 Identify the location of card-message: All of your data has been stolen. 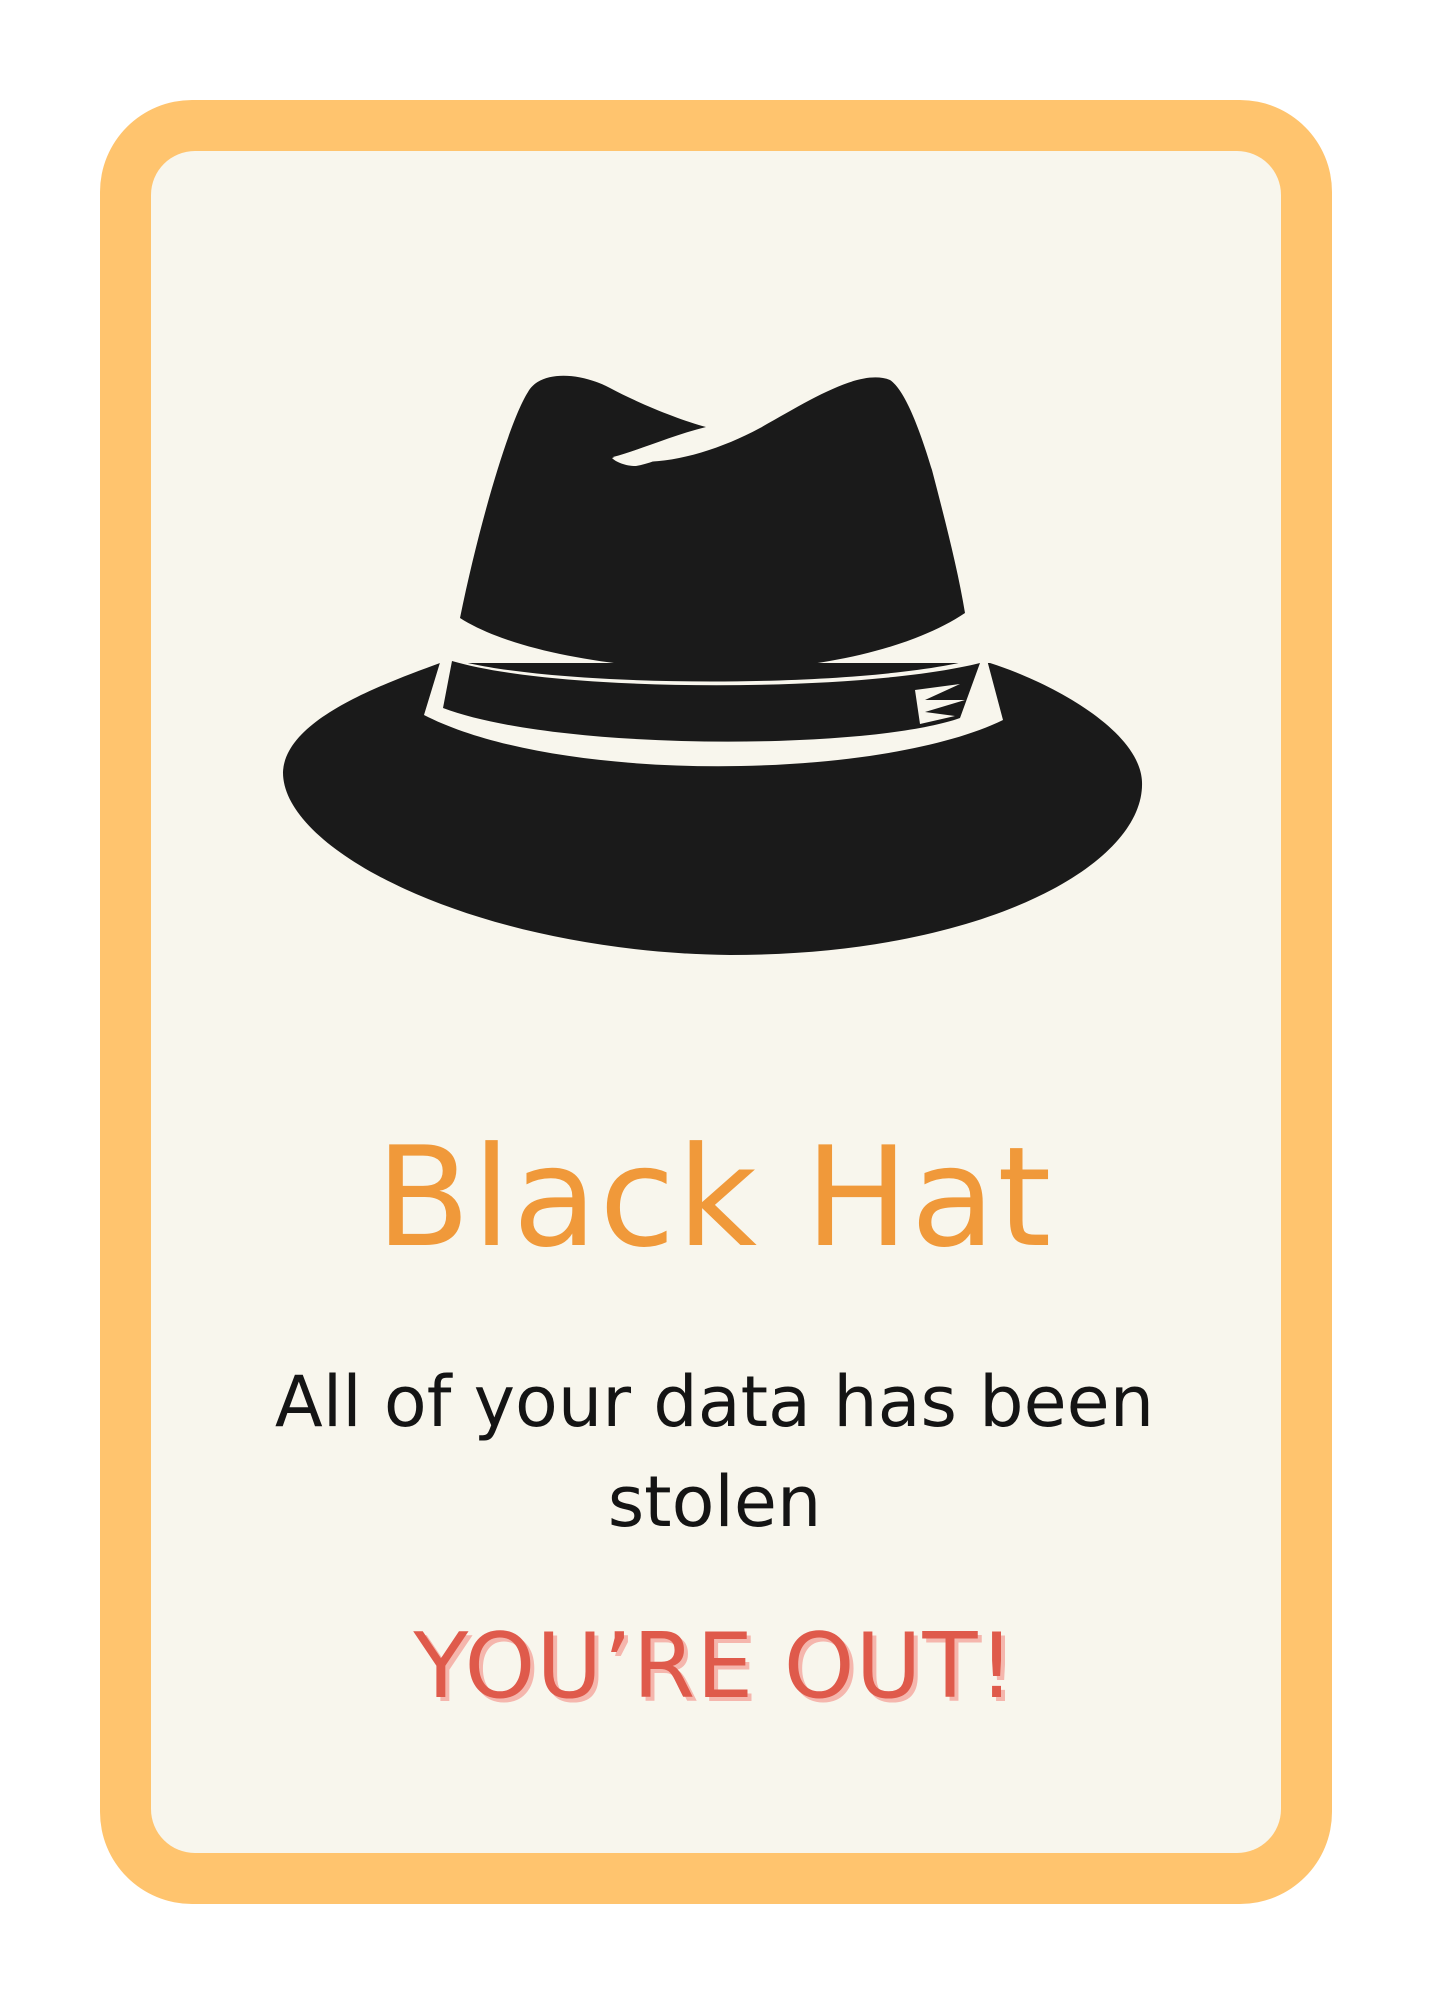
(714, 1452).